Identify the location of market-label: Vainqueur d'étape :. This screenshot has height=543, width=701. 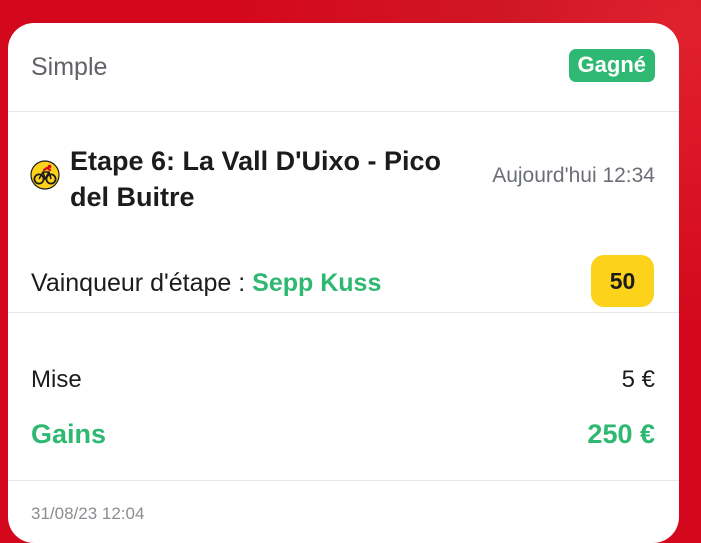
(142, 283).